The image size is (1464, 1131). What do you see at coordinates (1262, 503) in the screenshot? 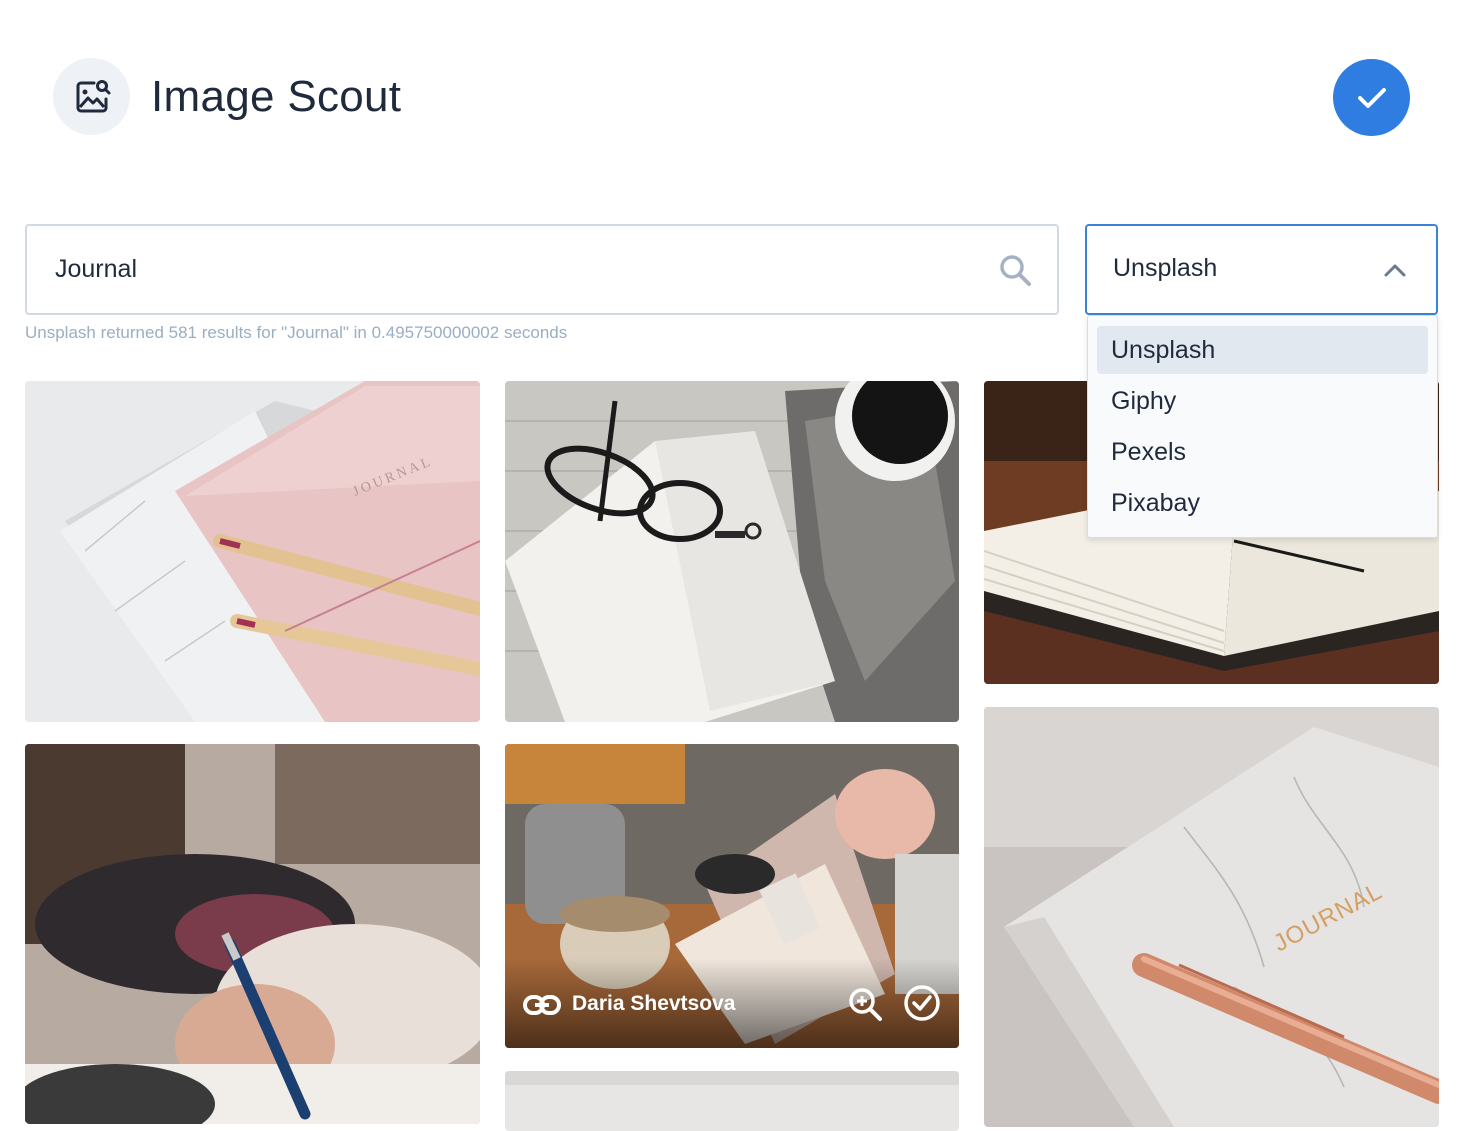
I see `source-option-pixabay: Pixabay` at bounding box center [1262, 503].